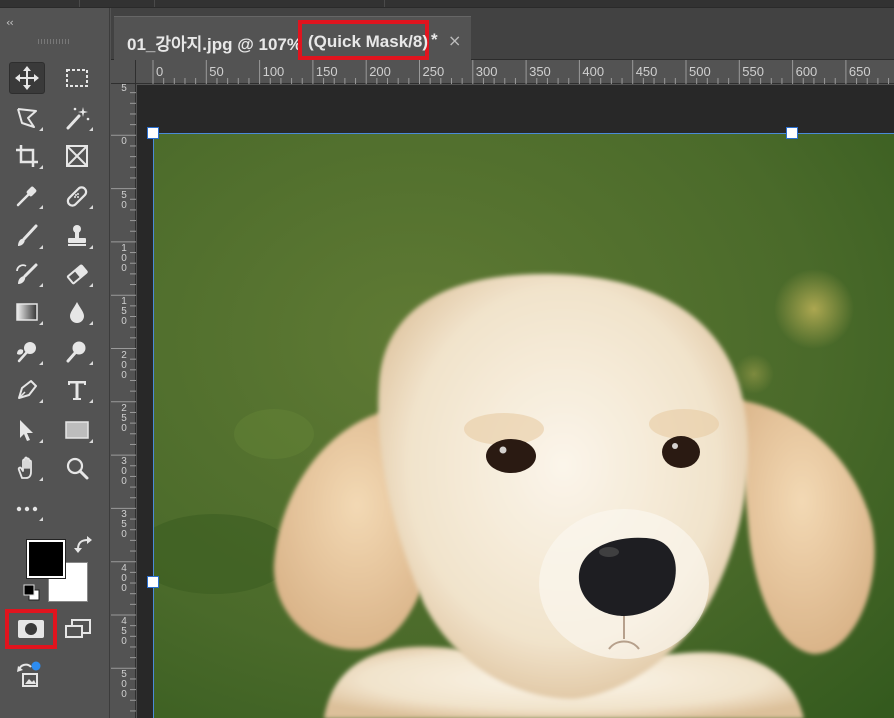  What do you see at coordinates (78, 629) in the screenshot?
I see `screen-mode-button` at bounding box center [78, 629].